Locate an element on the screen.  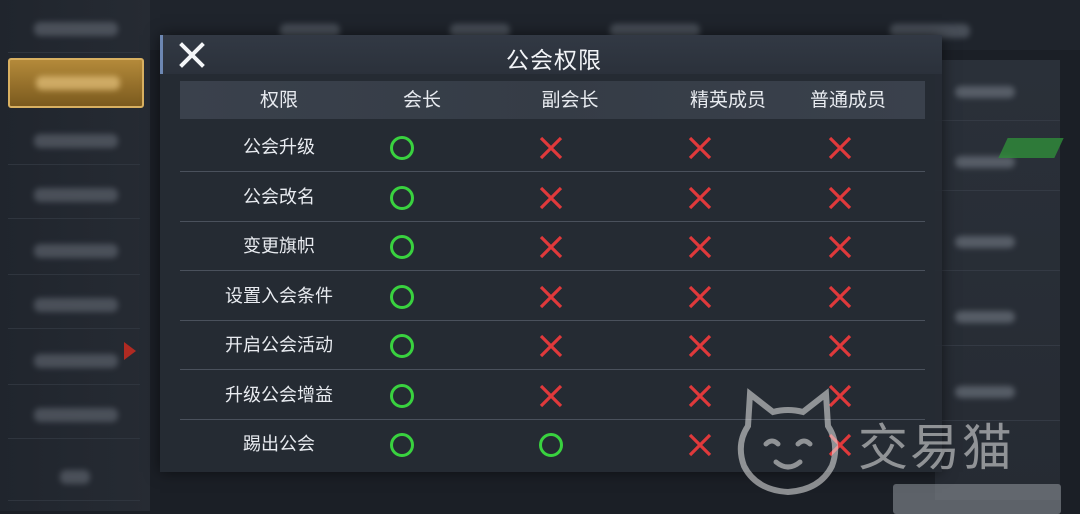
permission-label: 设置入会条件 is located at coordinates (279, 296).